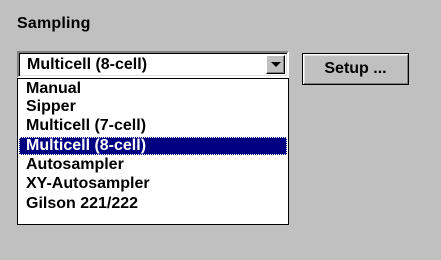 The height and width of the screenshot is (260, 441). What do you see at coordinates (153, 64) in the screenshot?
I see `sampling-combobox: Multicell (8-cell)` at bounding box center [153, 64].